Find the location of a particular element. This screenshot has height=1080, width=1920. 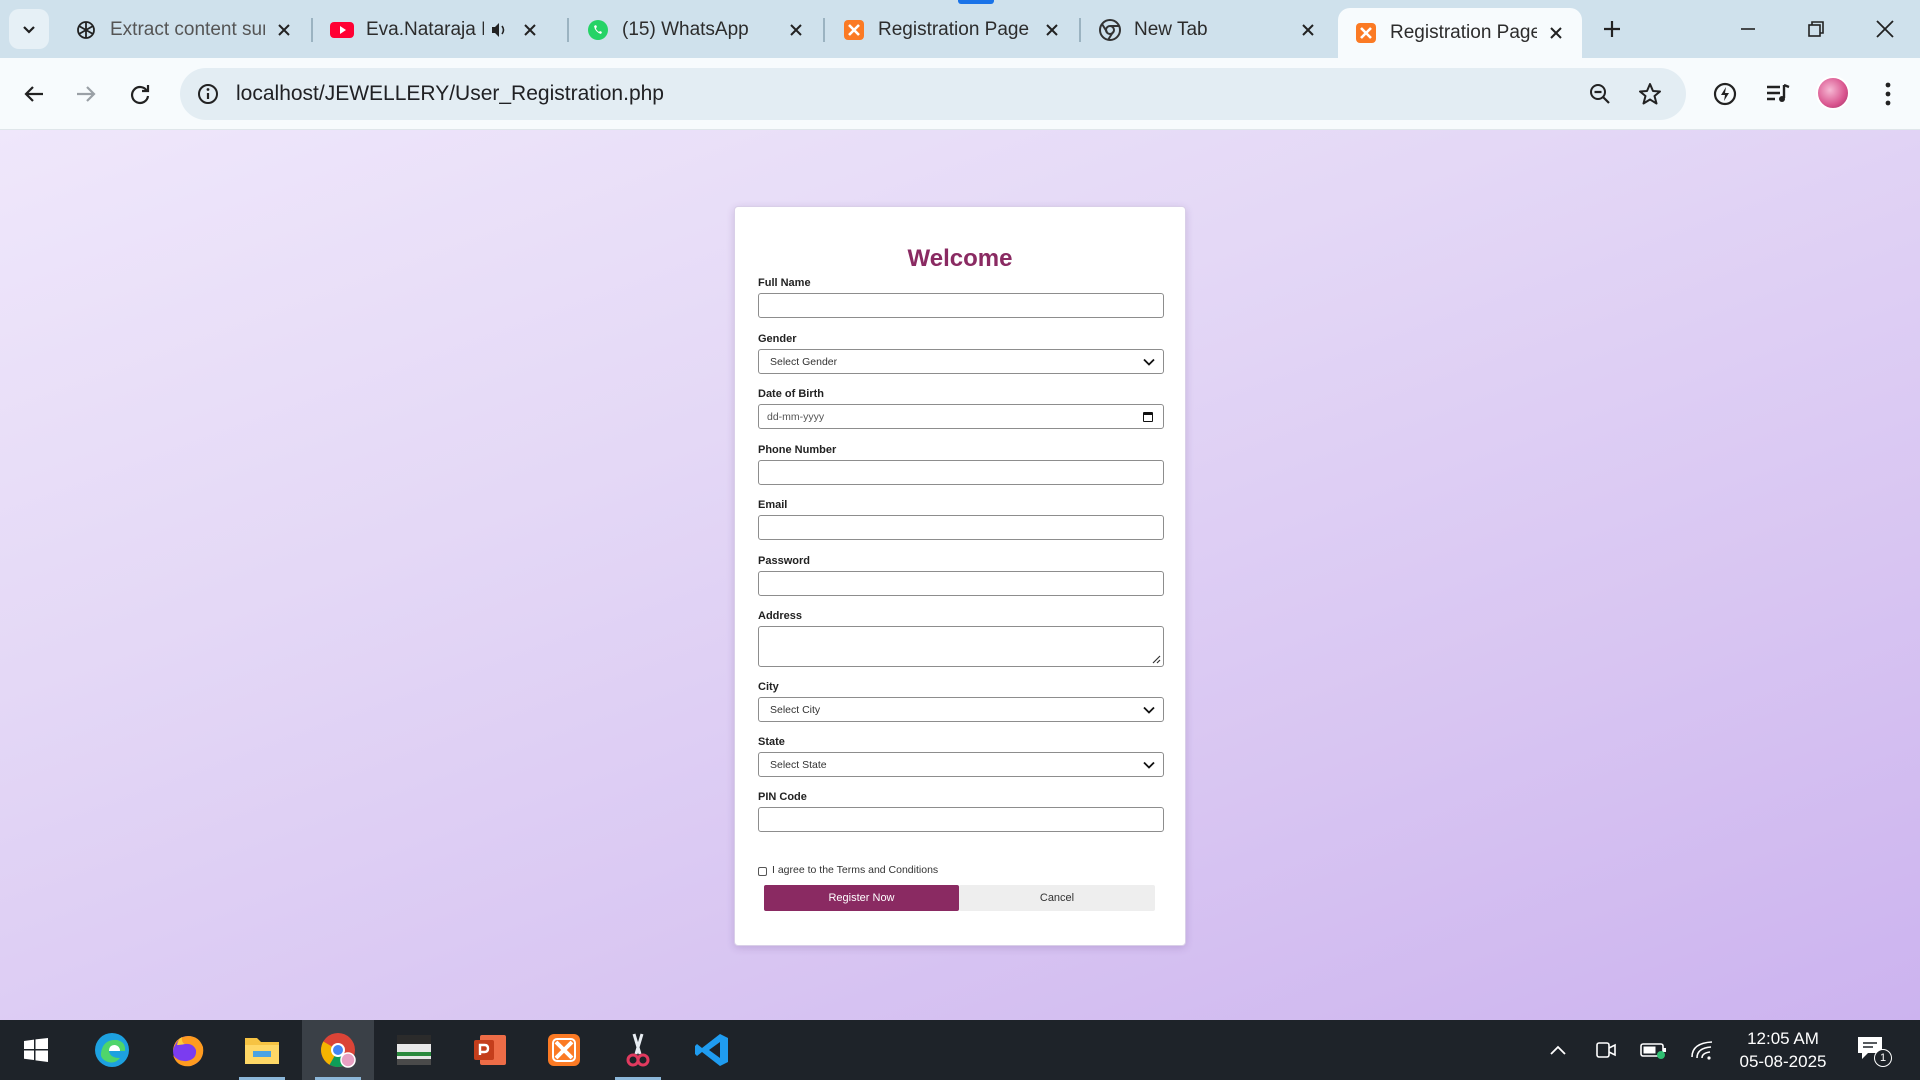

vscode-icon is located at coordinates (711, 1050).